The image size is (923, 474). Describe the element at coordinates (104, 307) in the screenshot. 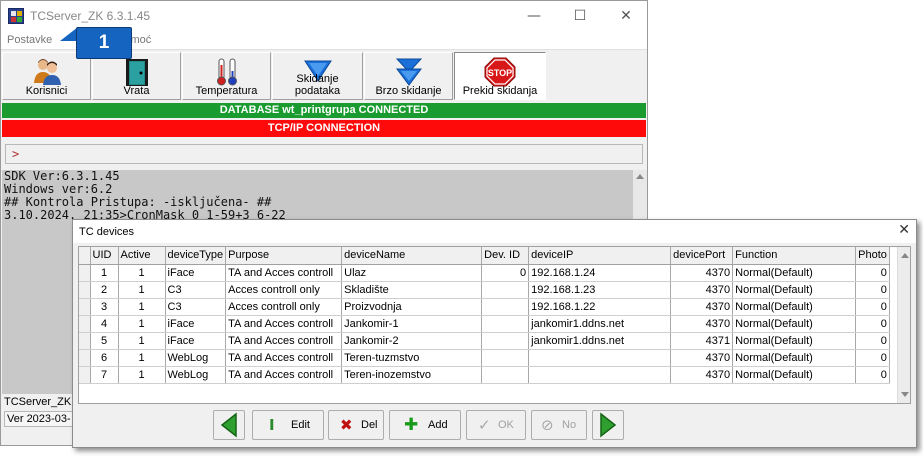

I see `table-cell: 3` at that location.